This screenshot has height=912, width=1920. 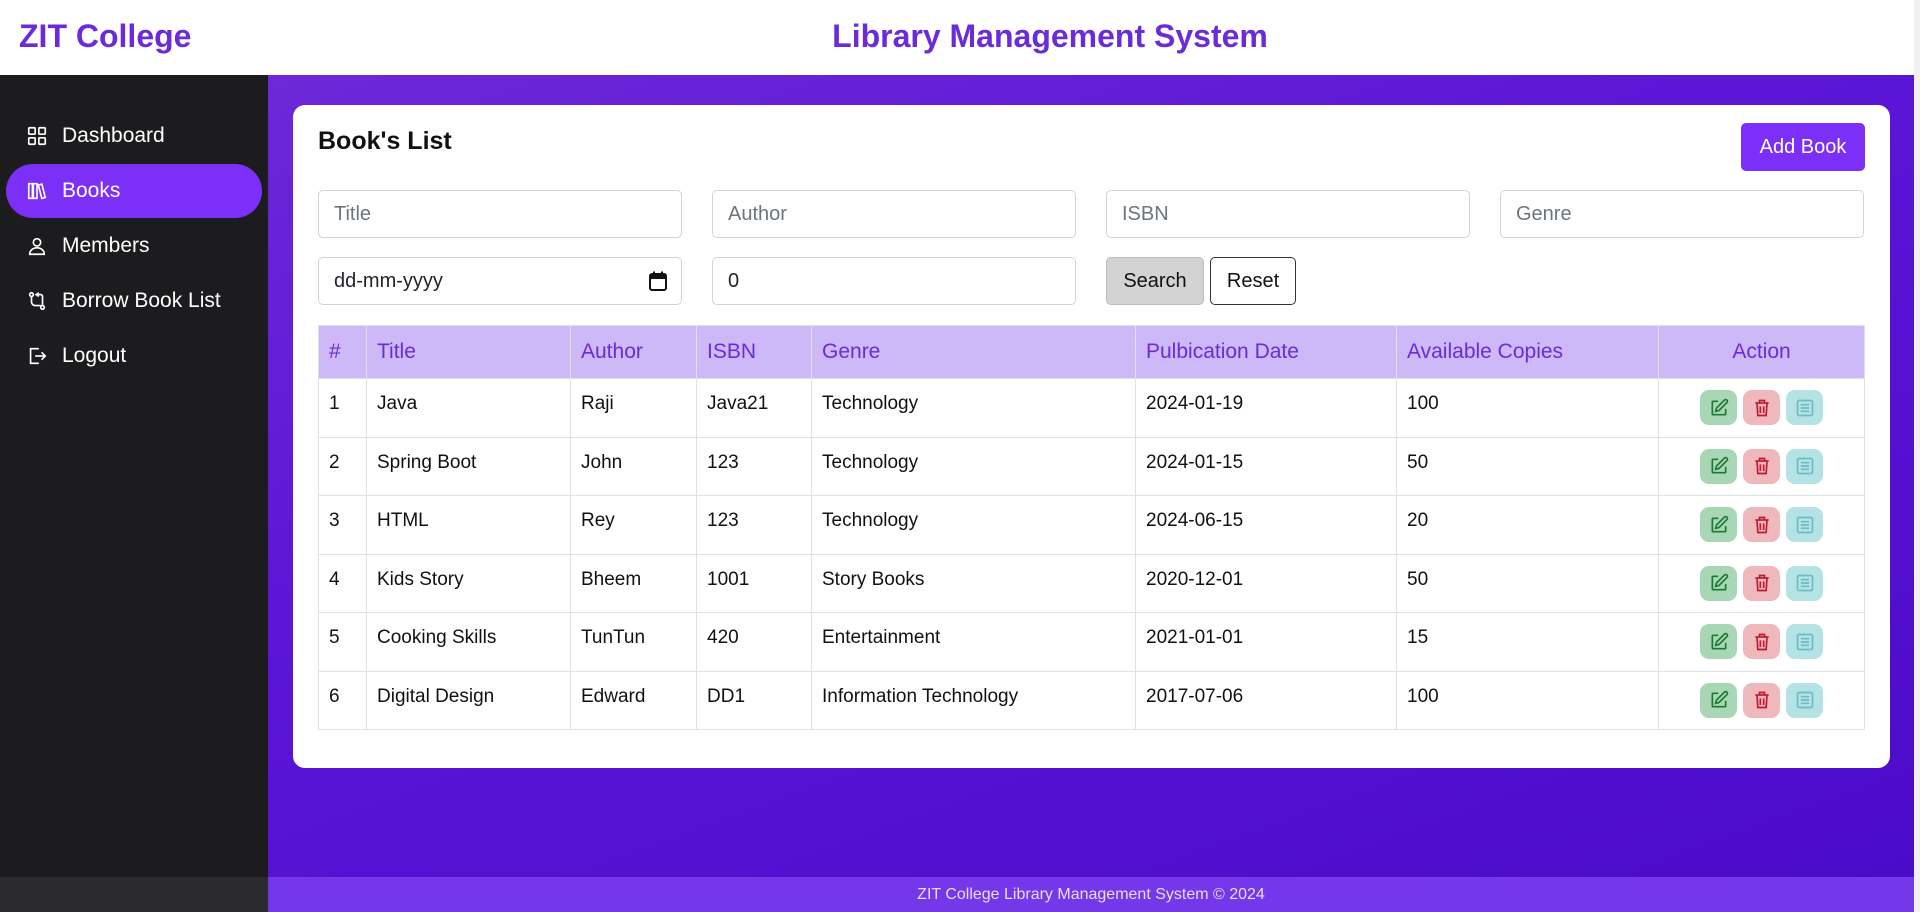 What do you see at coordinates (134, 191) in the screenshot?
I see `sidebar-item-books: Books` at bounding box center [134, 191].